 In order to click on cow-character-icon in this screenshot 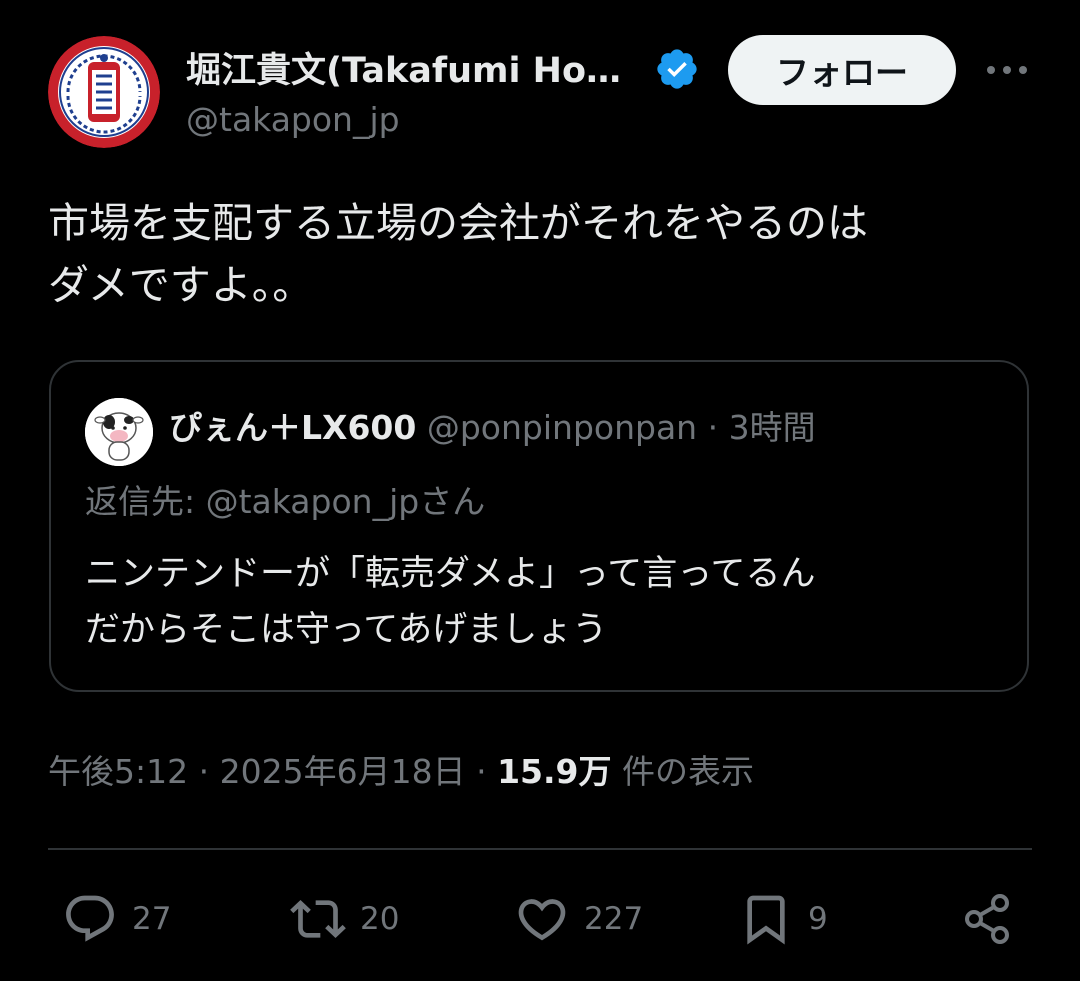, I will do `click(119, 432)`.